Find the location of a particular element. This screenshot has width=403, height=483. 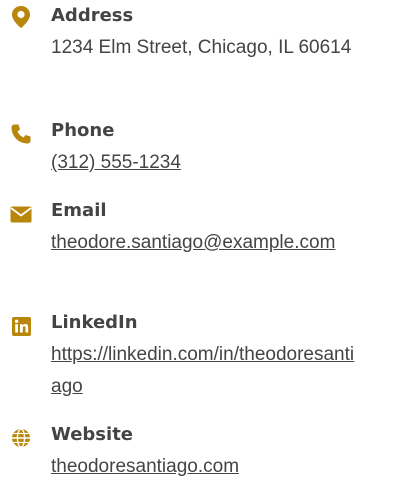

envelope-icon is located at coordinates (21, 214).